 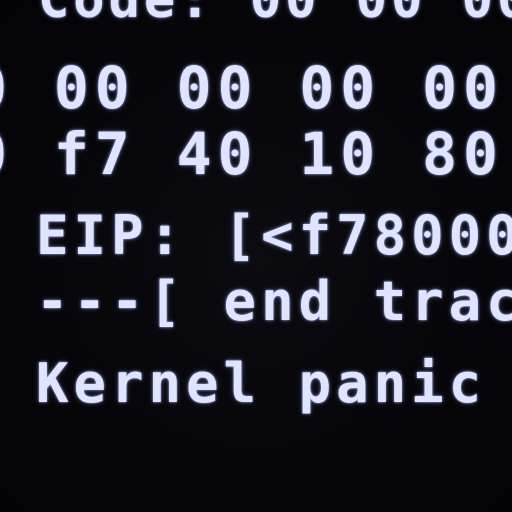 I want to click on console-line-eip: EIP: [<f780000, so click(x=274, y=235).